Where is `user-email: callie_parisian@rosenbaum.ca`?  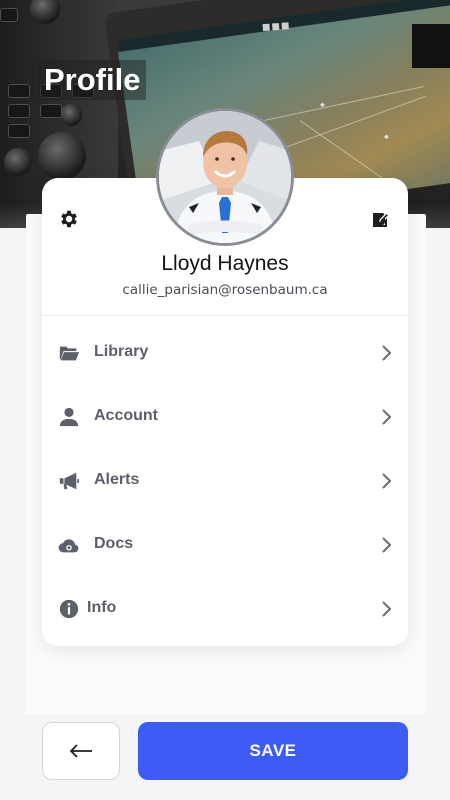
user-email: callie_parisian@rosenbaum.ca is located at coordinates (225, 290).